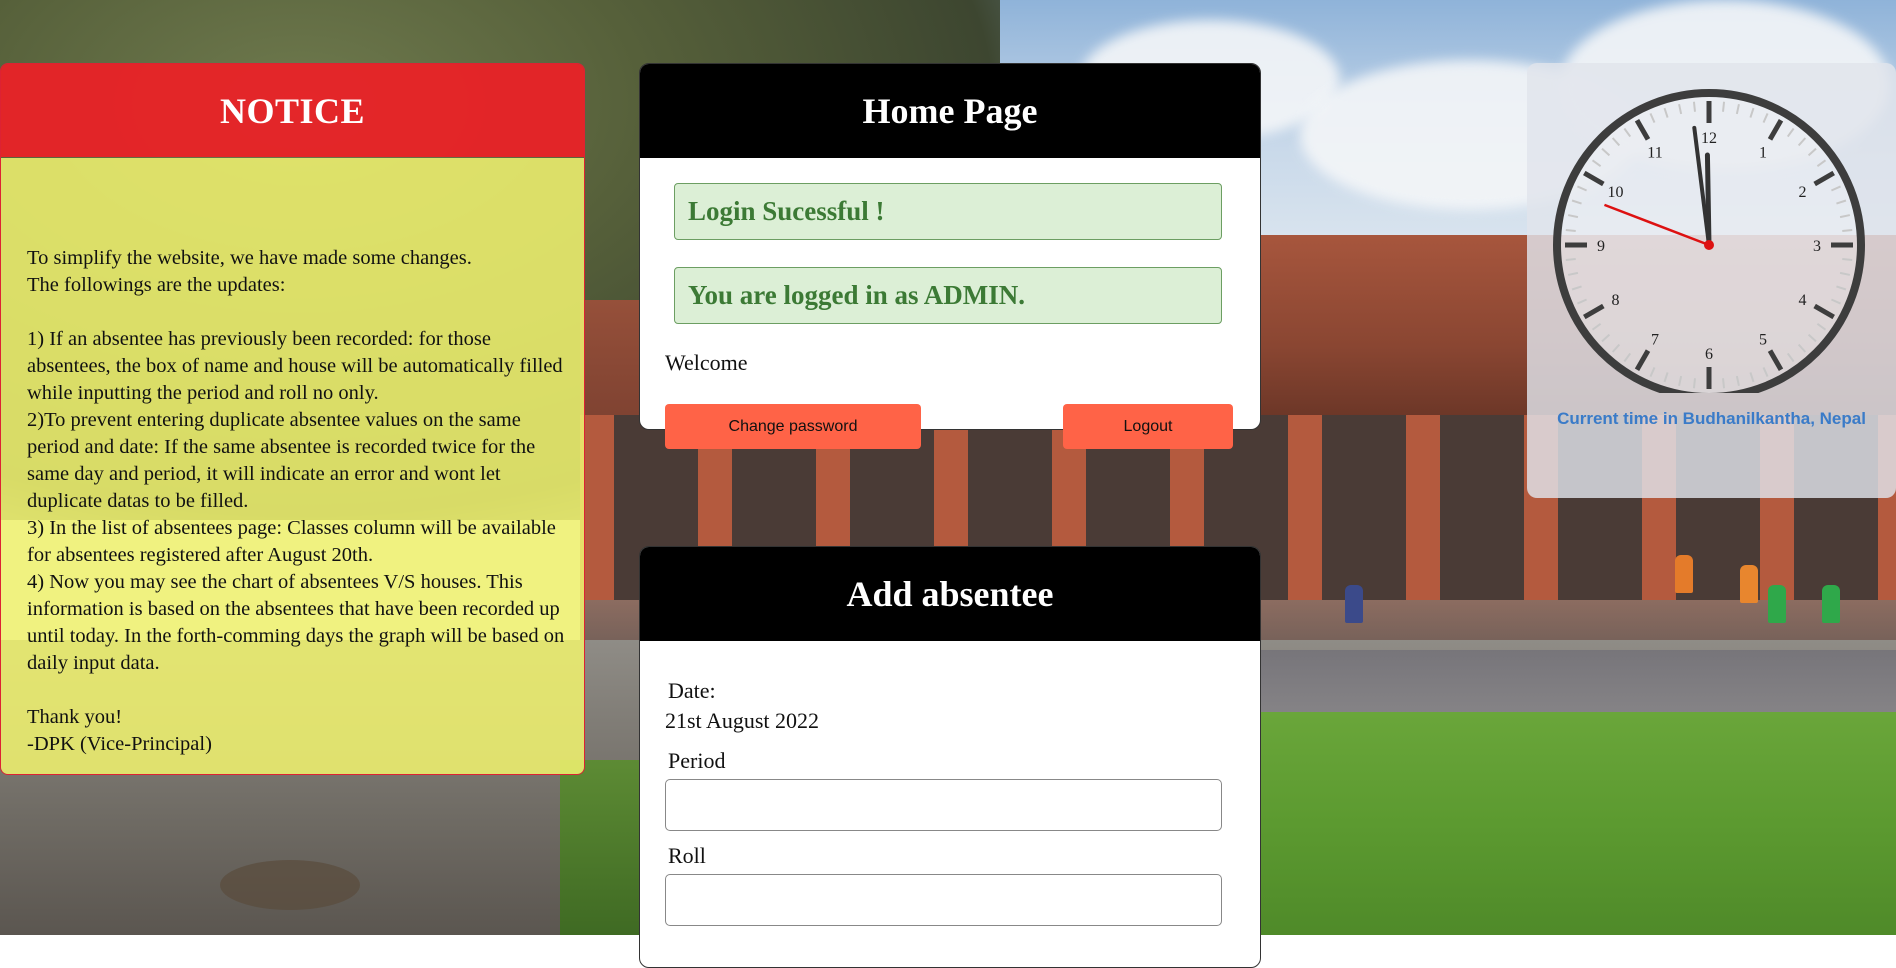  Describe the element at coordinates (948, 295) in the screenshot. I see `admin-status-alert: You are logged in as ADMIN.` at that location.